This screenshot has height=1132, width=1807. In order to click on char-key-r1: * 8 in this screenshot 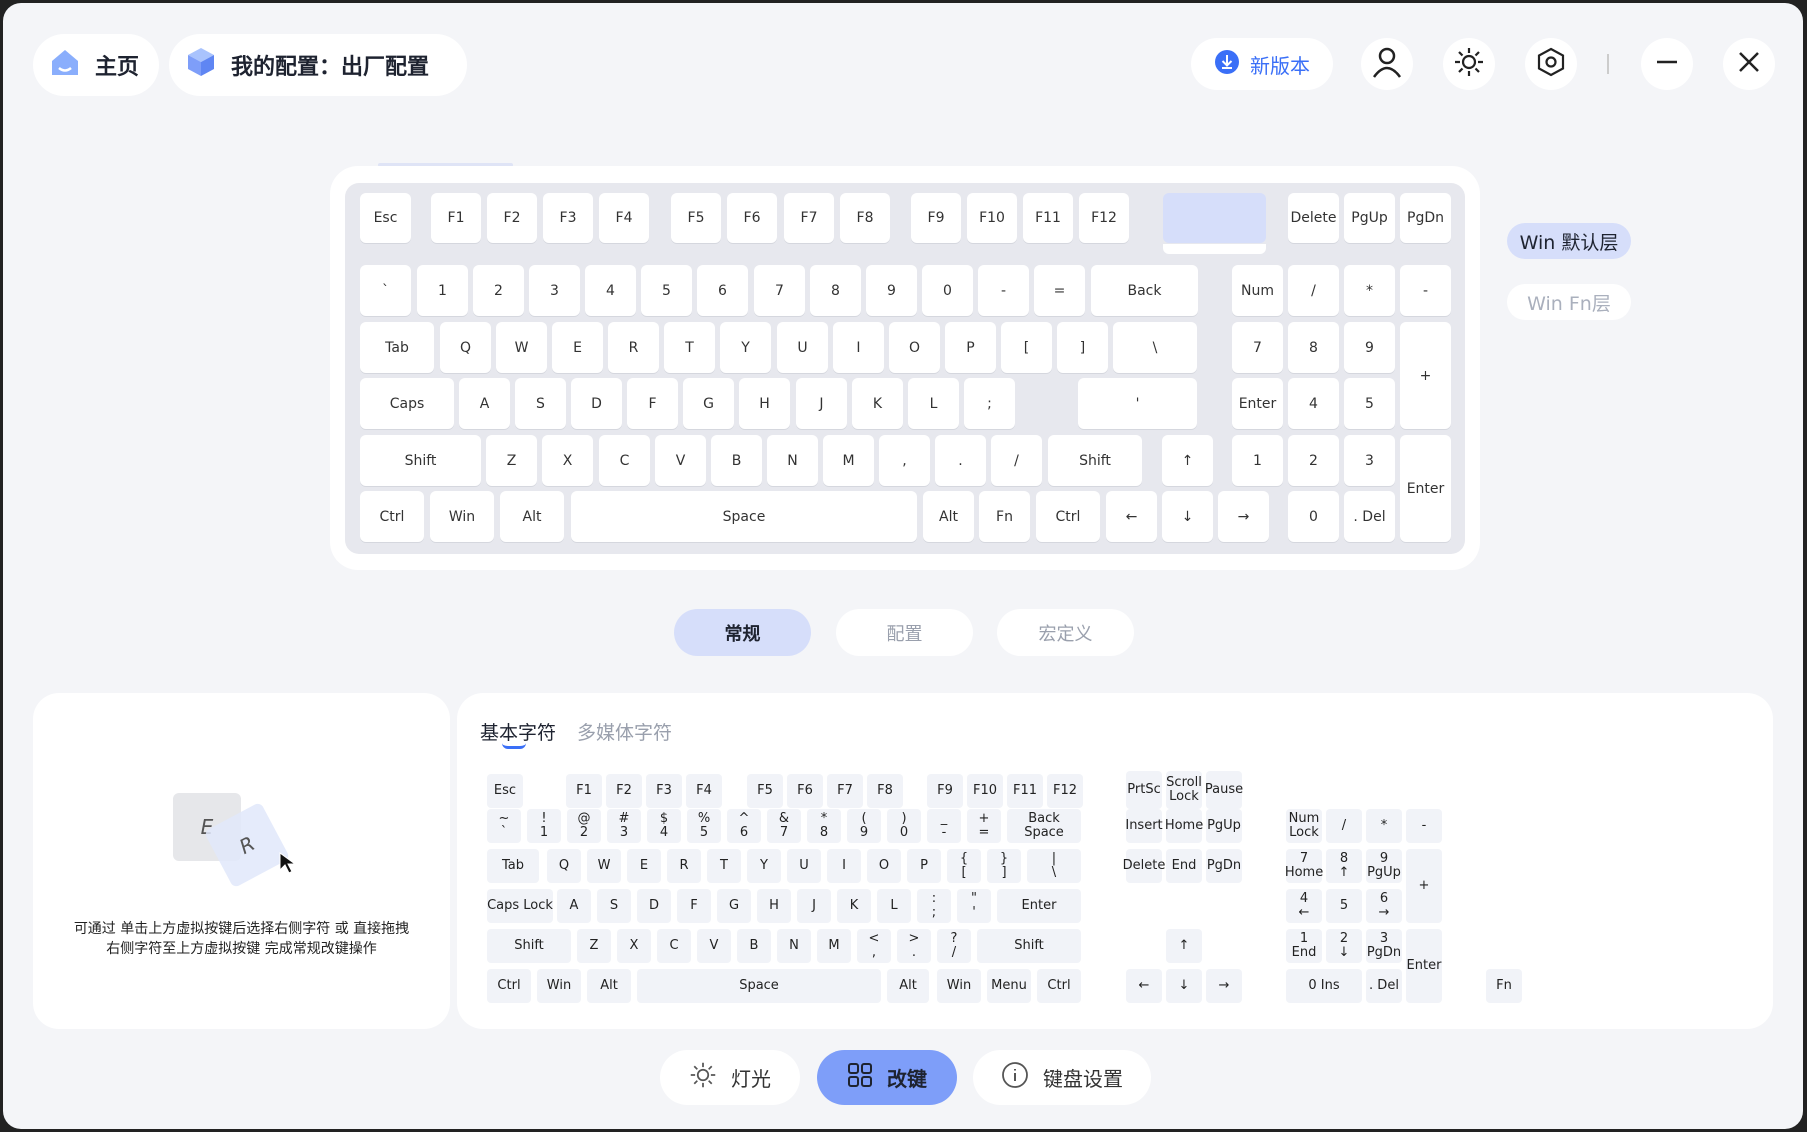, I will do `click(824, 826)`.